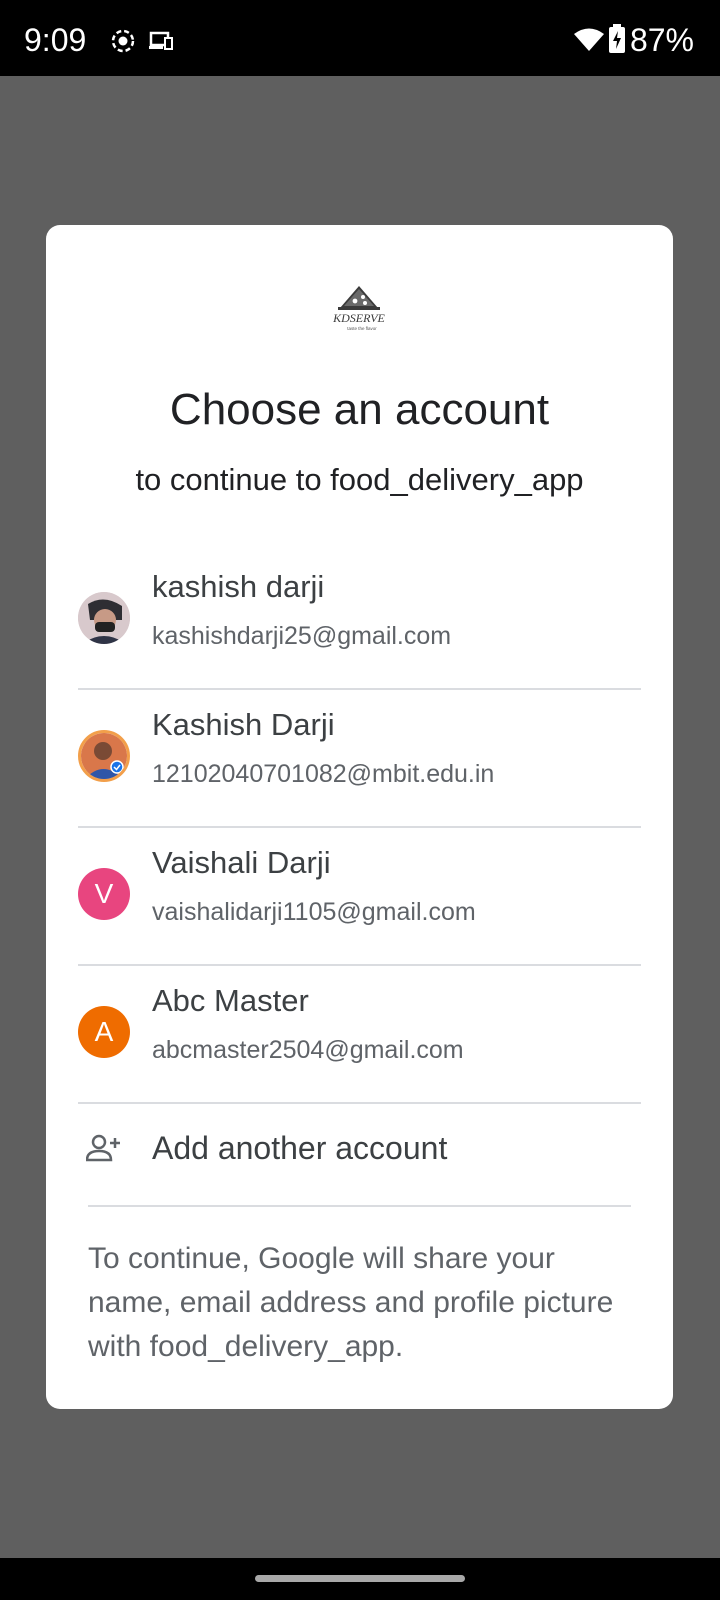 The image size is (720, 1600). Describe the element at coordinates (238, 586) in the screenshot. I see `account-name: kashish darji` at that location.